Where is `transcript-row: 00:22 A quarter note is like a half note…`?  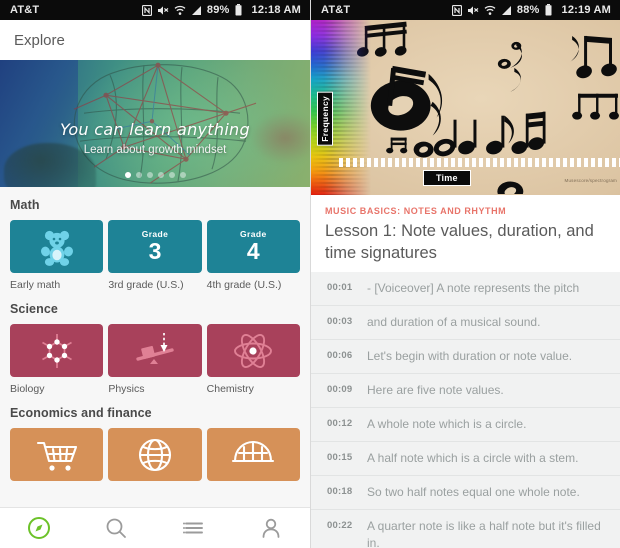 transcript-row: 00:22 A quarter note is like a half note… is located at coordinates (465, 529).